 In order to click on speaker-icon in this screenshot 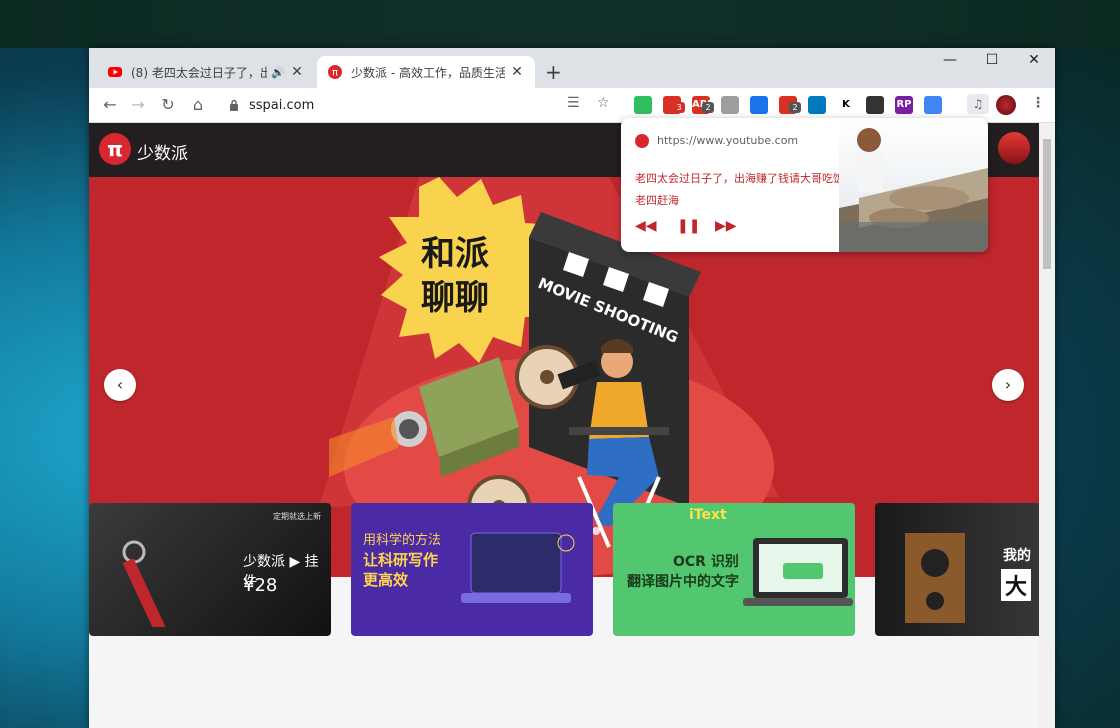, I will do `click(935, 578)`.